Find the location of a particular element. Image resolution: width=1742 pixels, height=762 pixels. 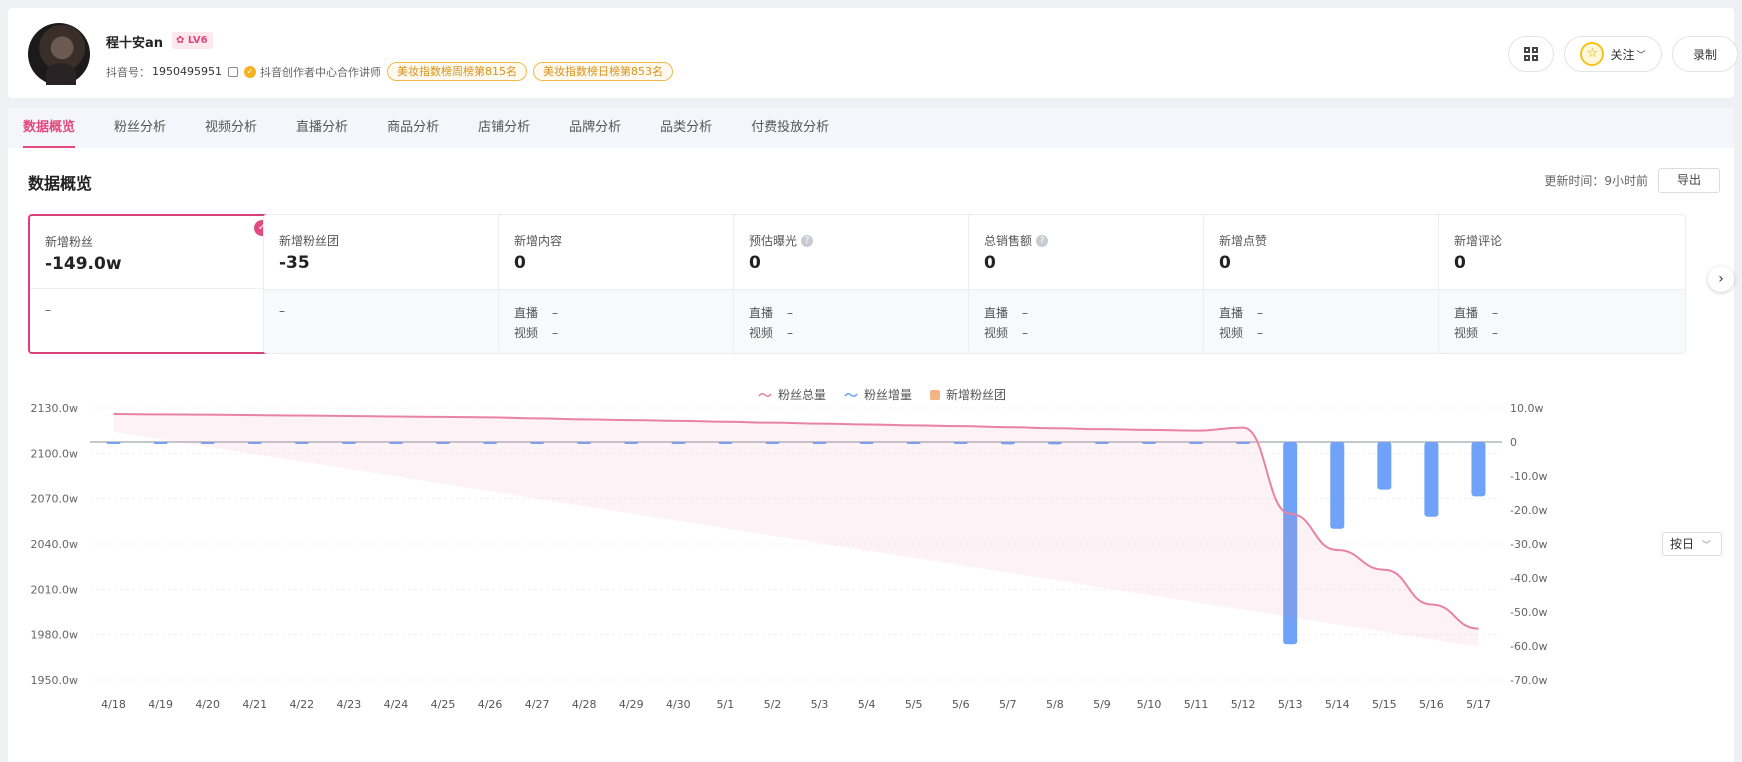

x-tick-label: 5/7 is located at coordinates (1008, 704).